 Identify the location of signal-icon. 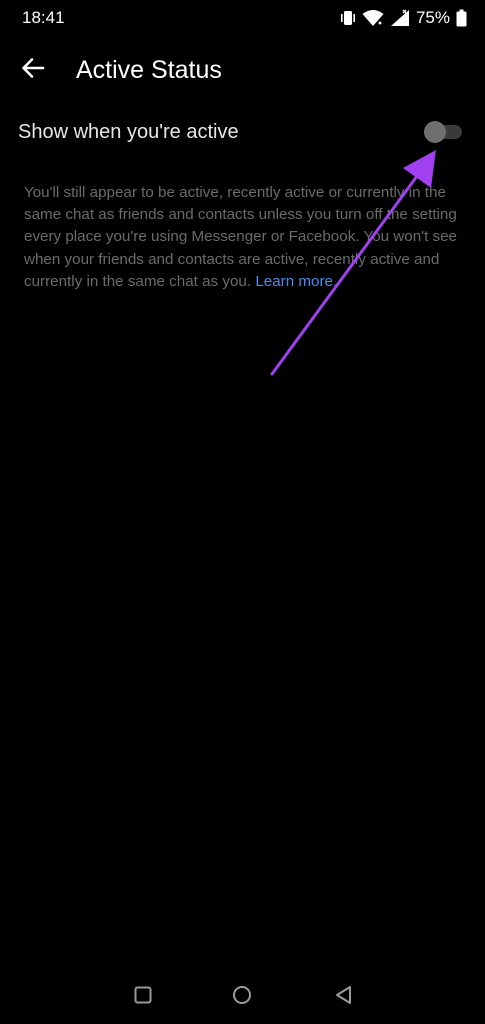
(400, 18).